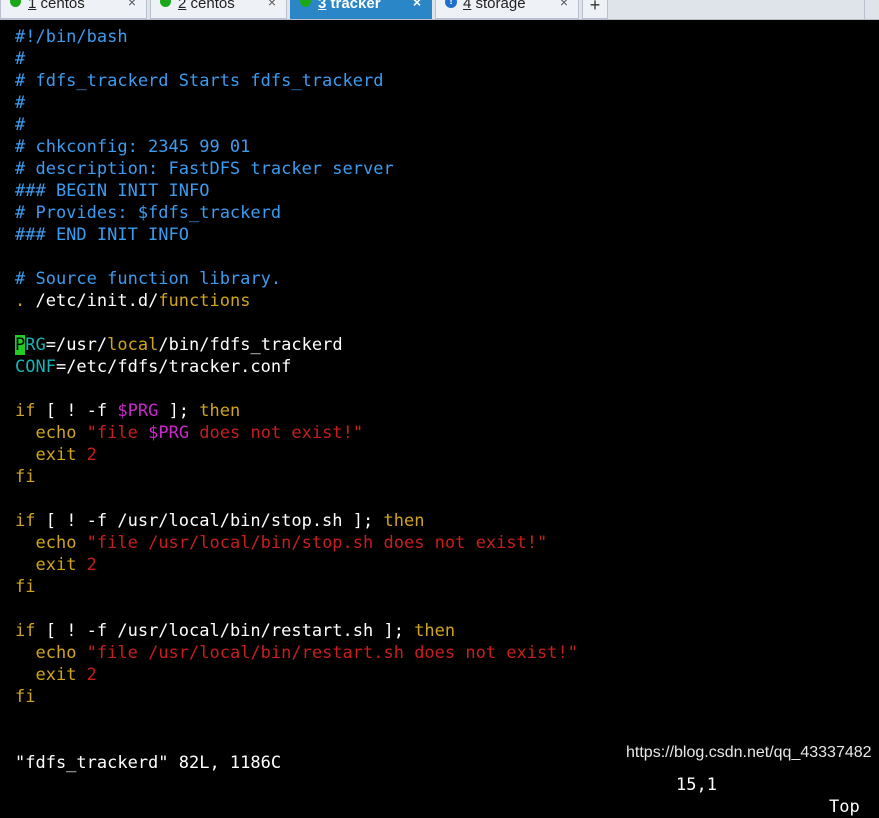  I want to click on code-token: /etc/init.d/, so click(92, 301).